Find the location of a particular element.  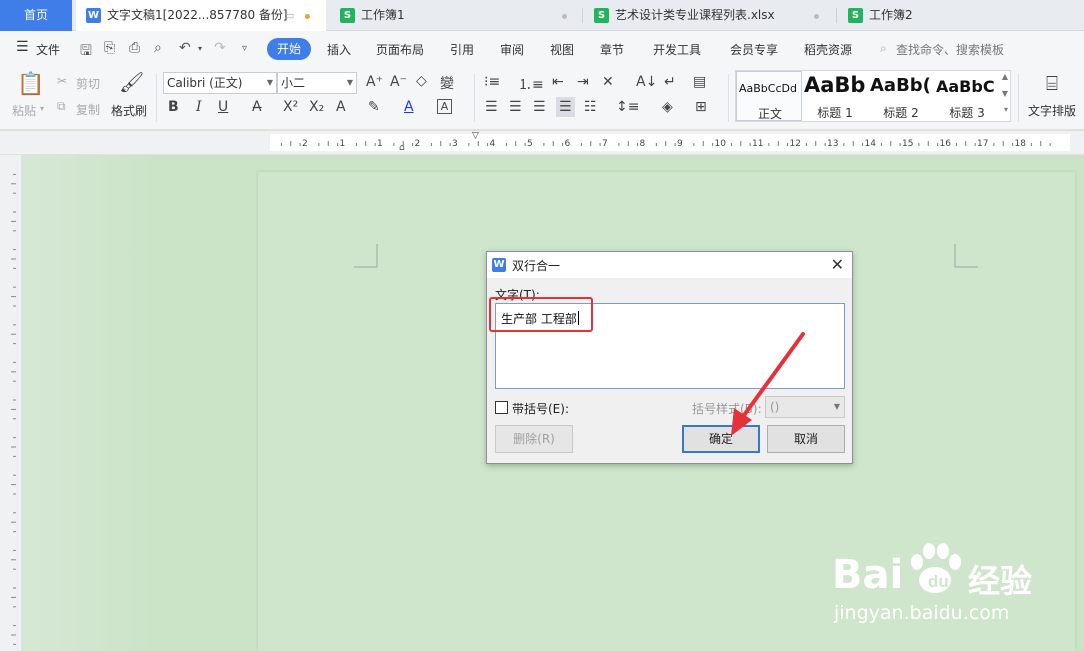

save-icon: 🖫 is located at coordinates (86, 52).